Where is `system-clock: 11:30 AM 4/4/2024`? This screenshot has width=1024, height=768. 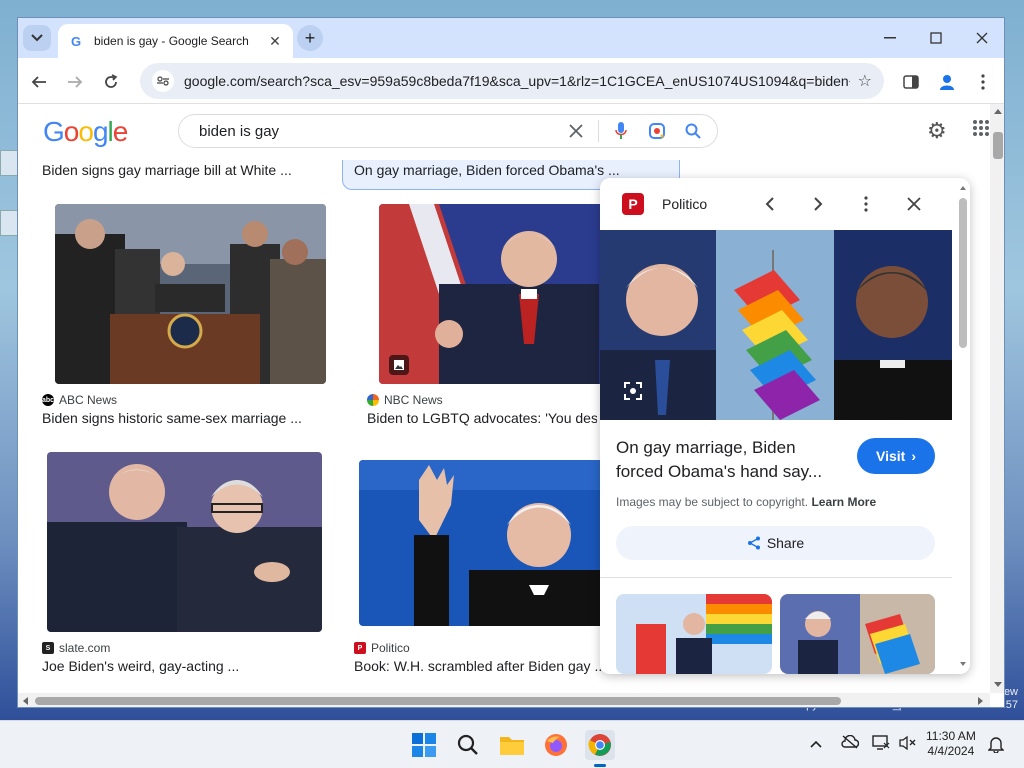 system-clock: 11:30 AM 4/4/2024 is located at coordinates (951, 744).